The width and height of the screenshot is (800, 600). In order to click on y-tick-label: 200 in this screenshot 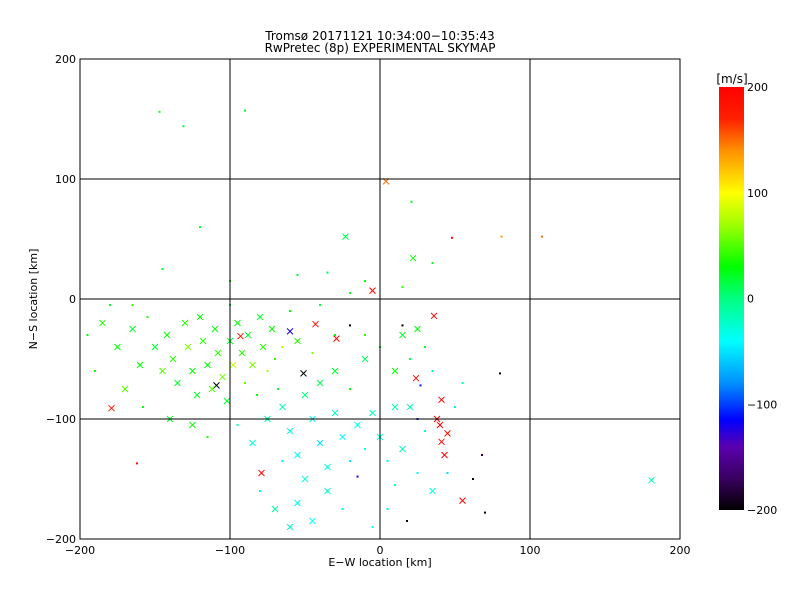, I will do `click(65, 59)`.